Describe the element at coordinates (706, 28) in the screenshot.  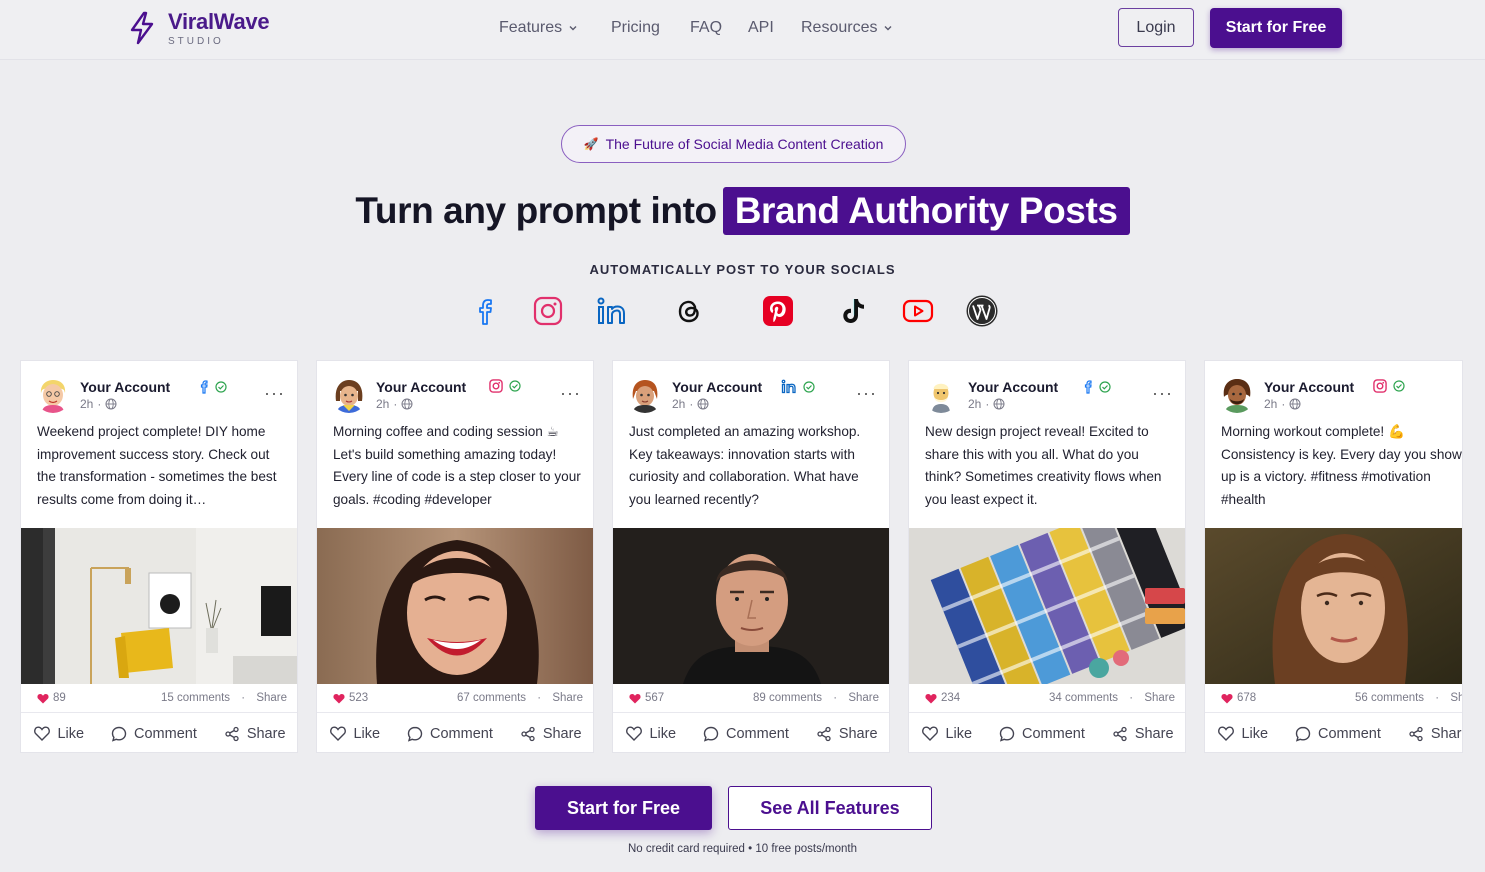
I see `nav-faq: FAQ` at that location.